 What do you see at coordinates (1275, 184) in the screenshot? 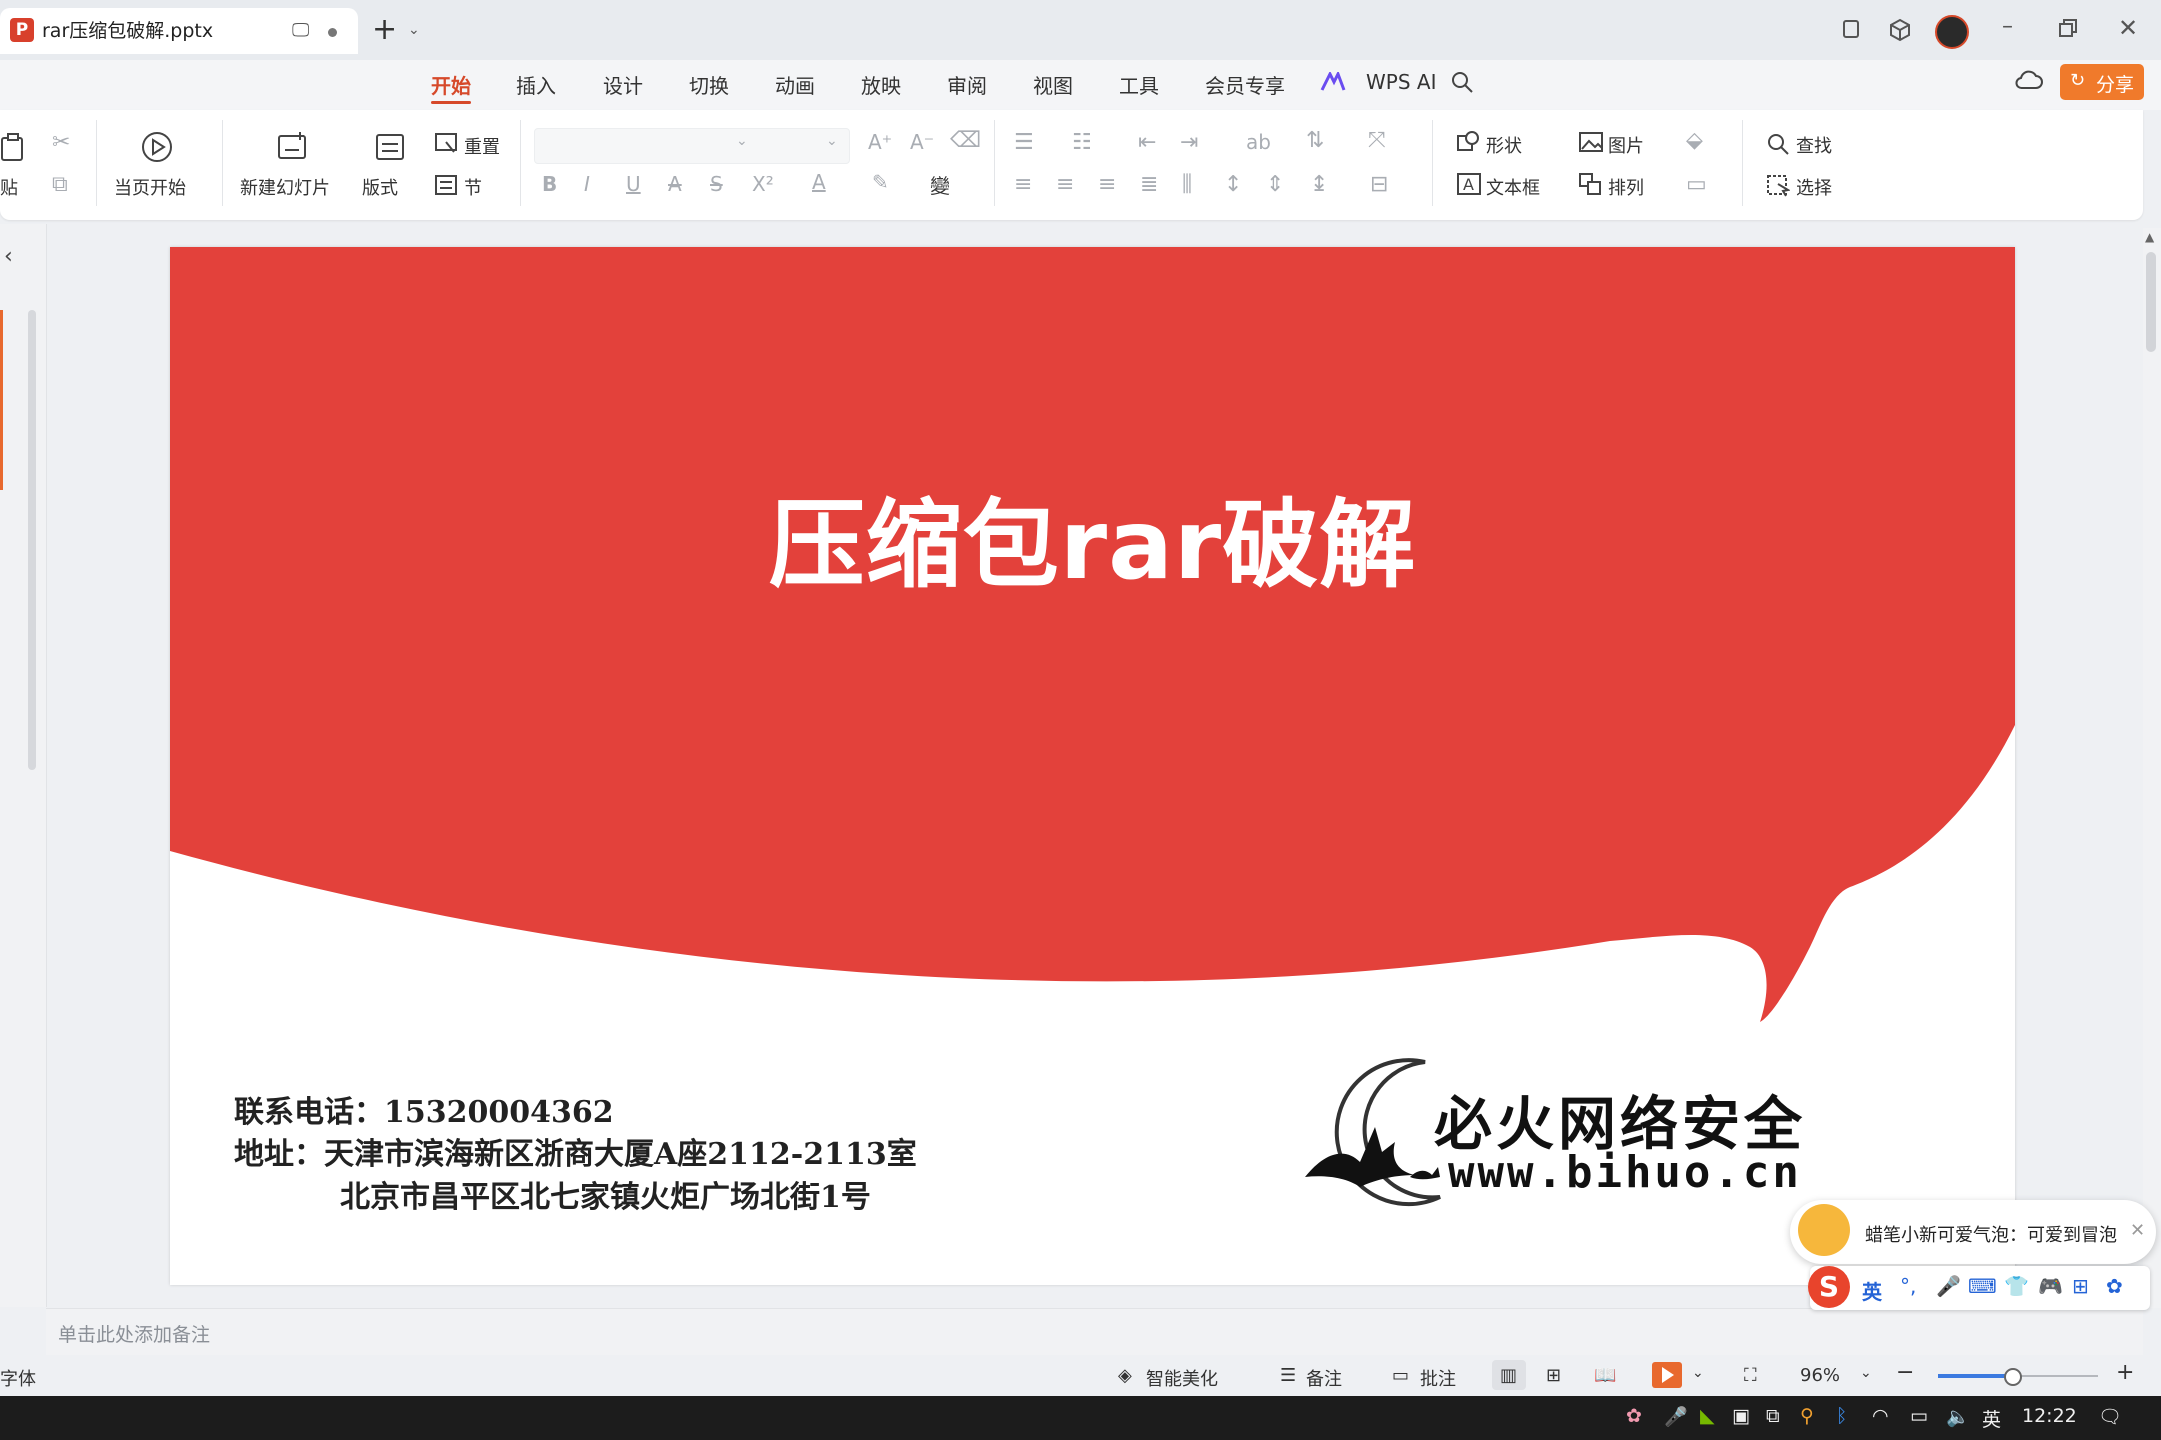
I see `paragraph-spacing-icon: ⇕` at bounding box center [1275, 184].